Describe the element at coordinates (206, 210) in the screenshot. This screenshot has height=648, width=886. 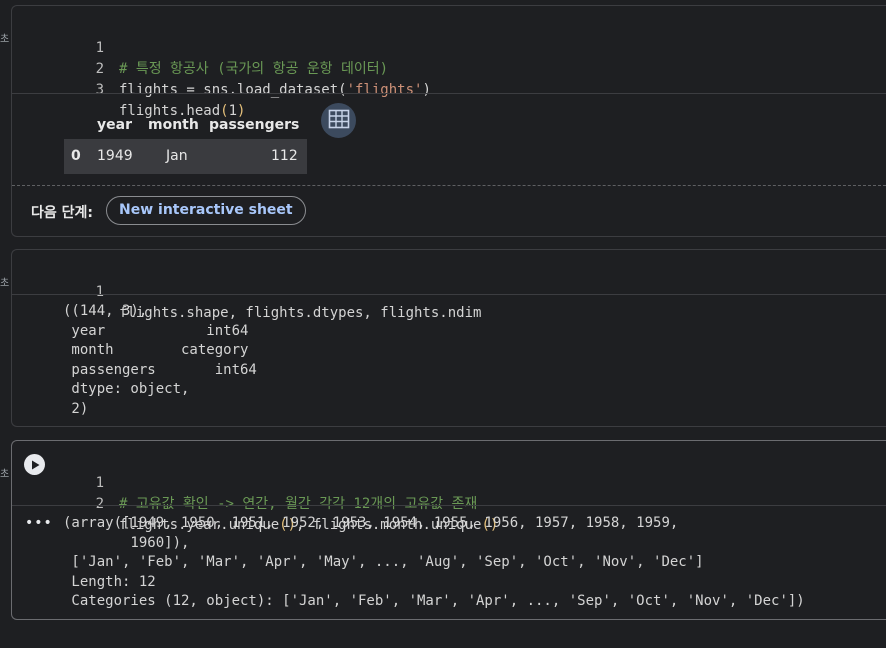
I see `new-interactive-sheet-button: New interactive sheet` at that location.